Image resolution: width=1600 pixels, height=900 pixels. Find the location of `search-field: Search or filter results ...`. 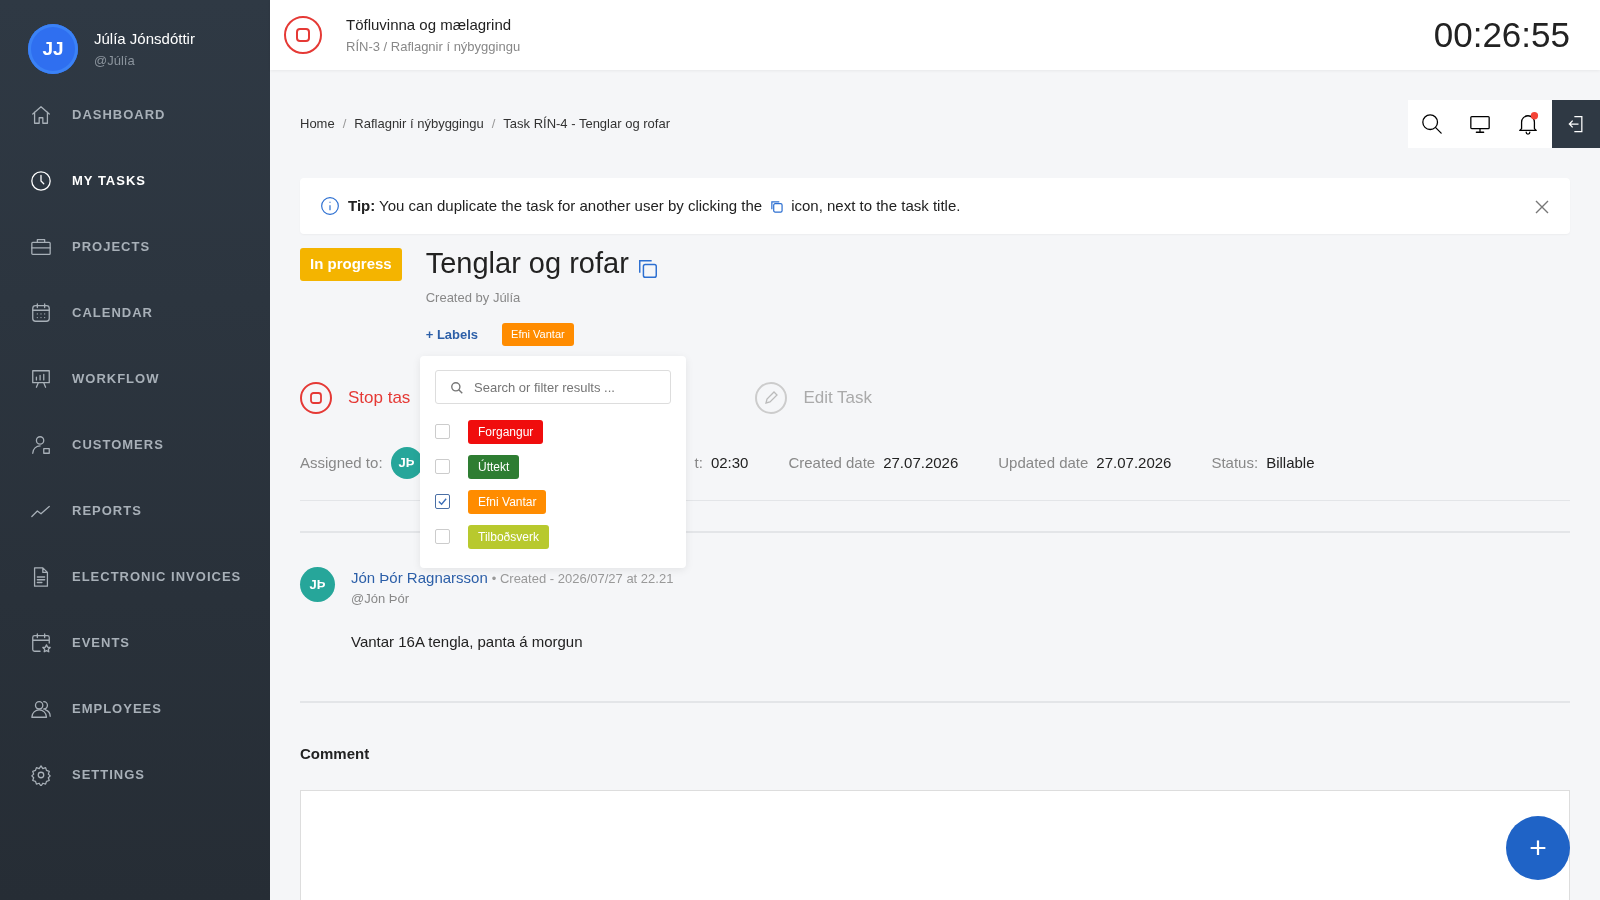

search-field: Search or filter results ... is located at coordinates (553, 387).